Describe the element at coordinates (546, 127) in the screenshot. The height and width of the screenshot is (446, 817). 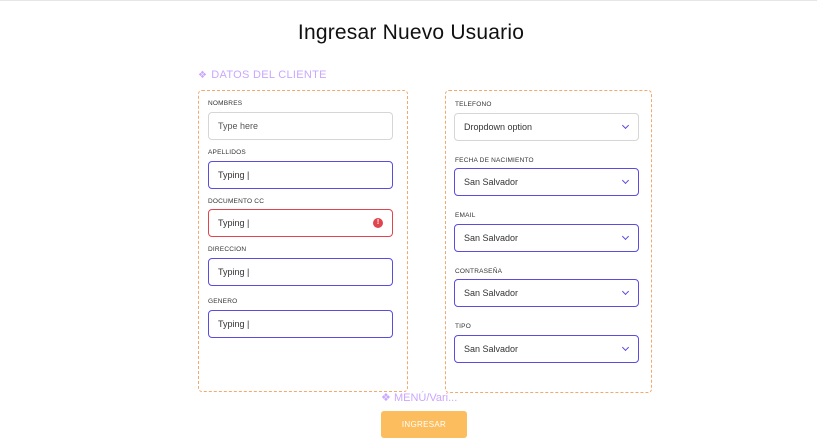
I see `telefono-dropdown: Dropdown option` at that location.